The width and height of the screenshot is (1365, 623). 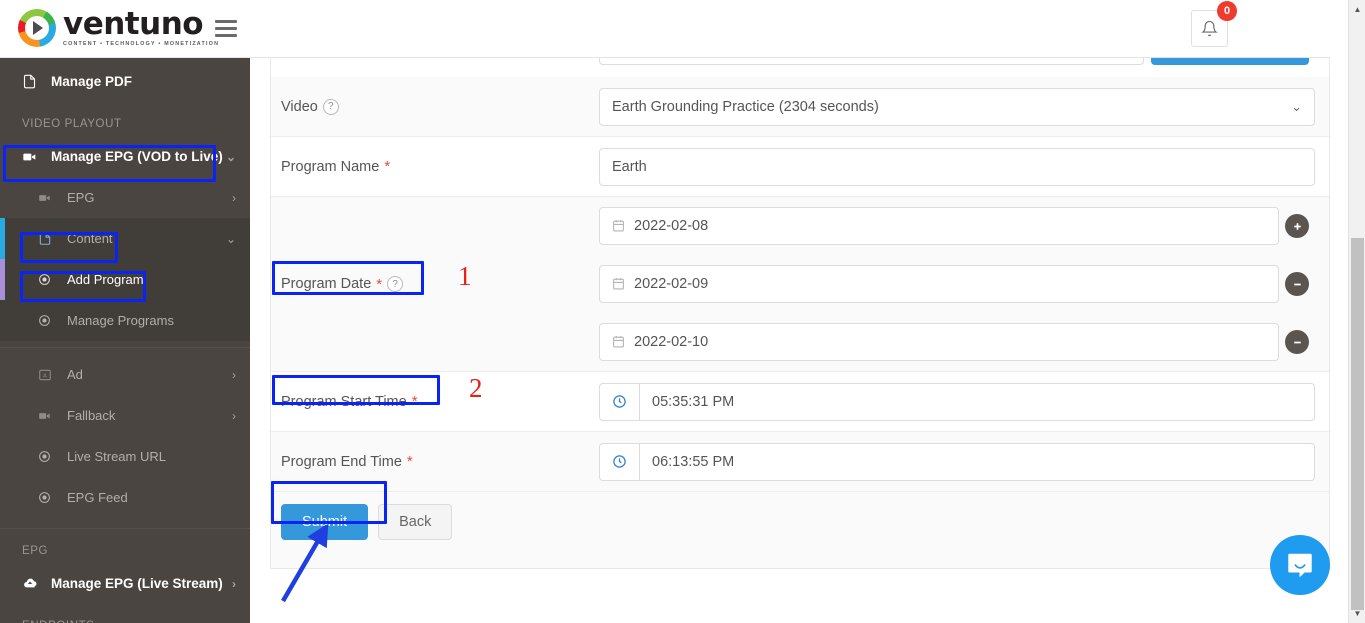 What do you see at coordinates (81, 197) in the screenshot?
I see `sidebar-item-label: EPG` at bounding box center [81, 197].